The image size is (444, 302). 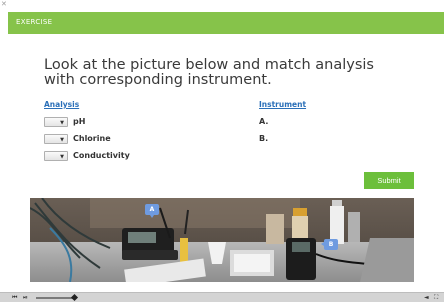 What do you see at coordinates (264, 121) in the screenshot?
I see `instrument-option-a: A.` at bounding box center [264, 121].